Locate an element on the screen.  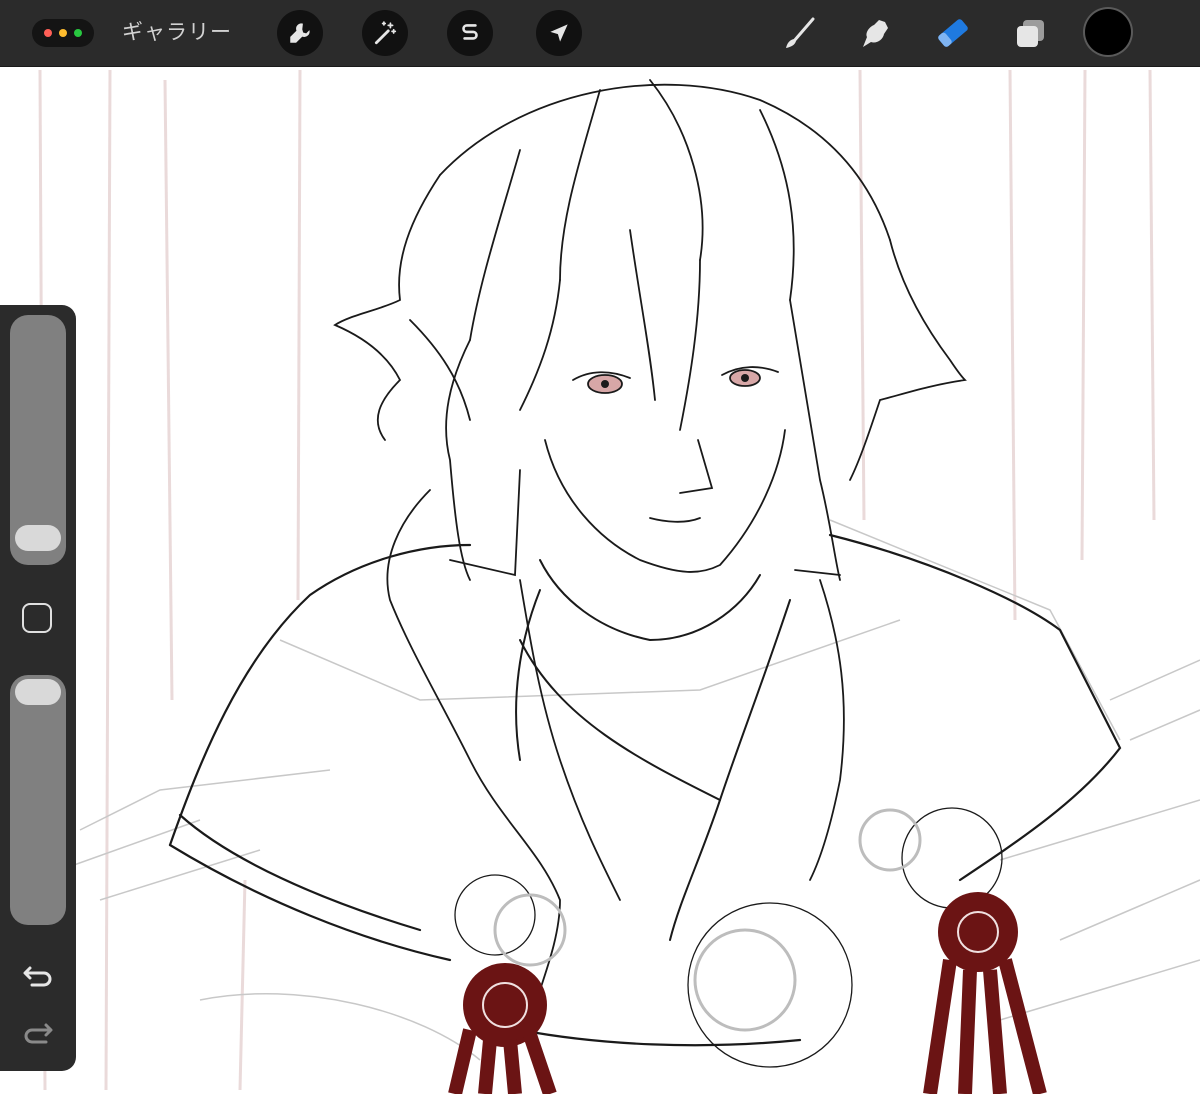
brush-tool-button is located at coordinates (799, 33).